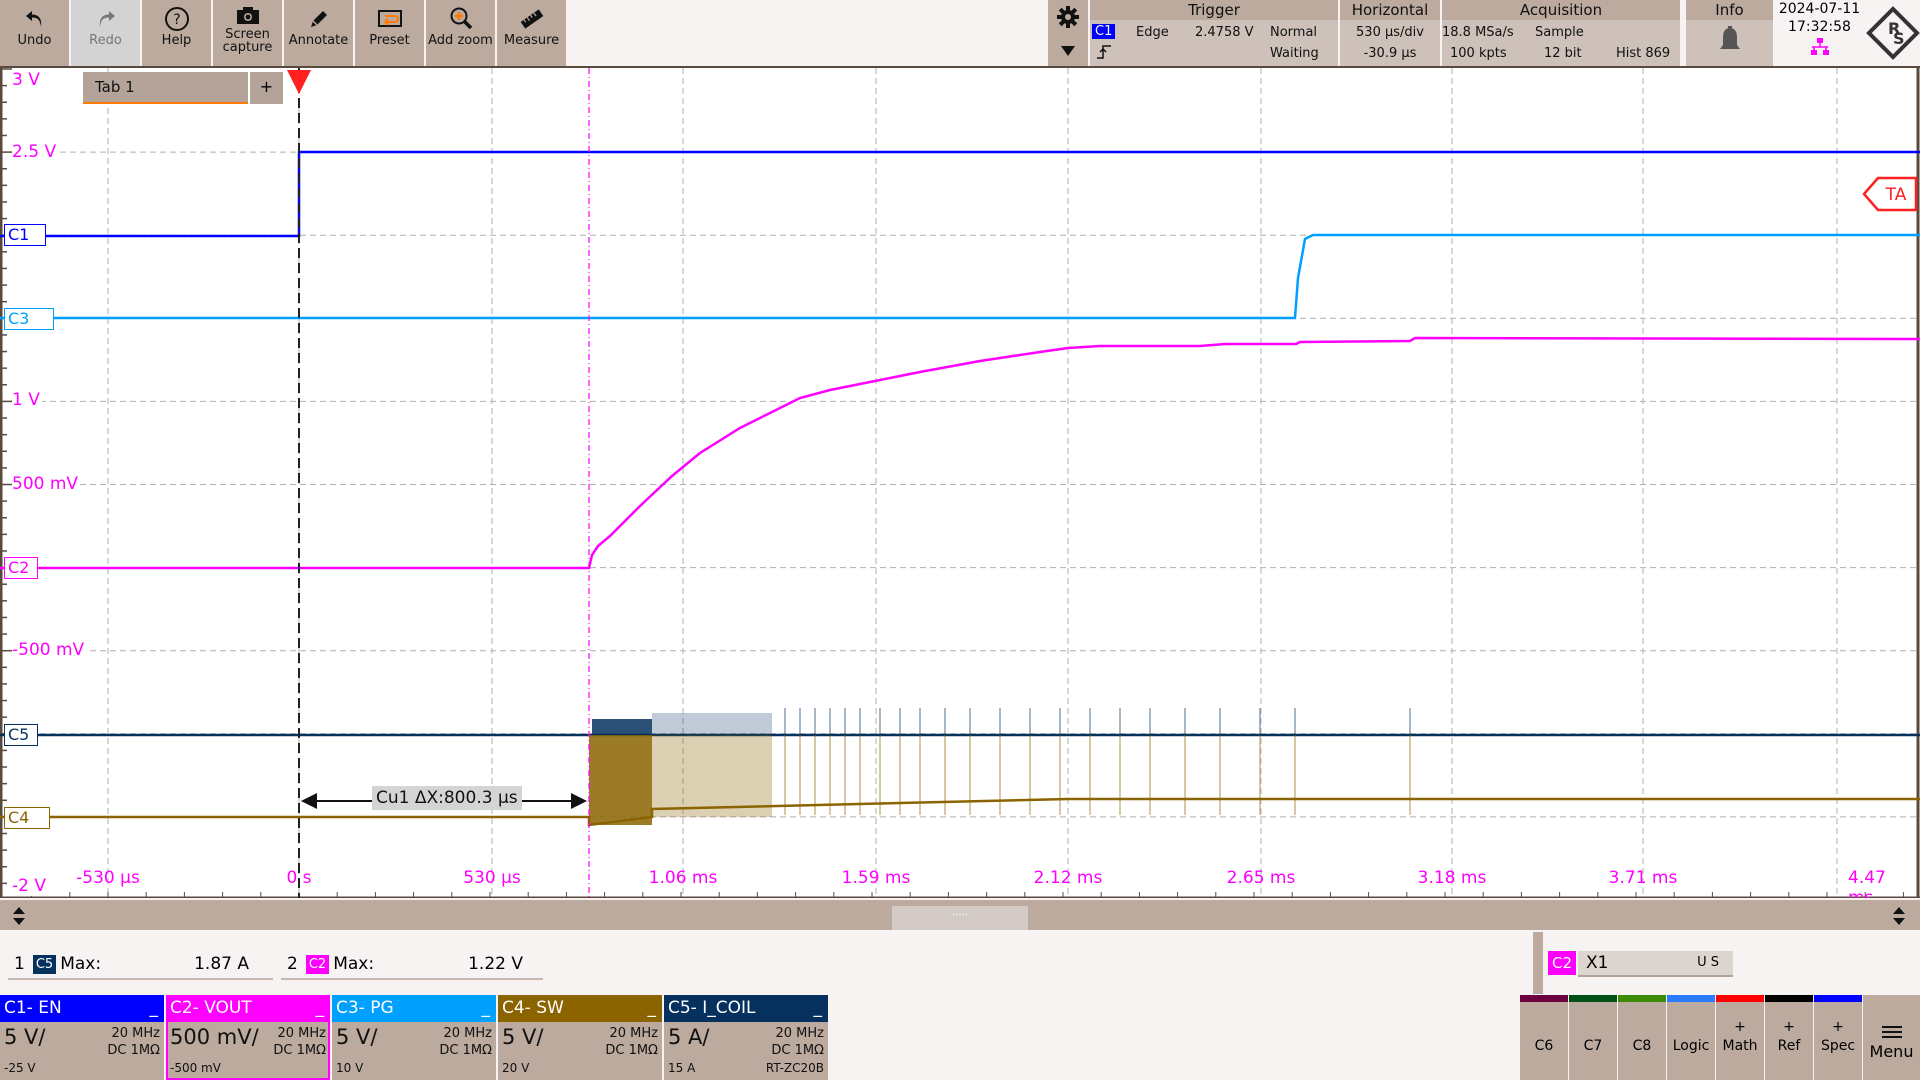 This screenshot has width=1920, height=1080. I want to click on arrow-right-icon, so click(579, 801).